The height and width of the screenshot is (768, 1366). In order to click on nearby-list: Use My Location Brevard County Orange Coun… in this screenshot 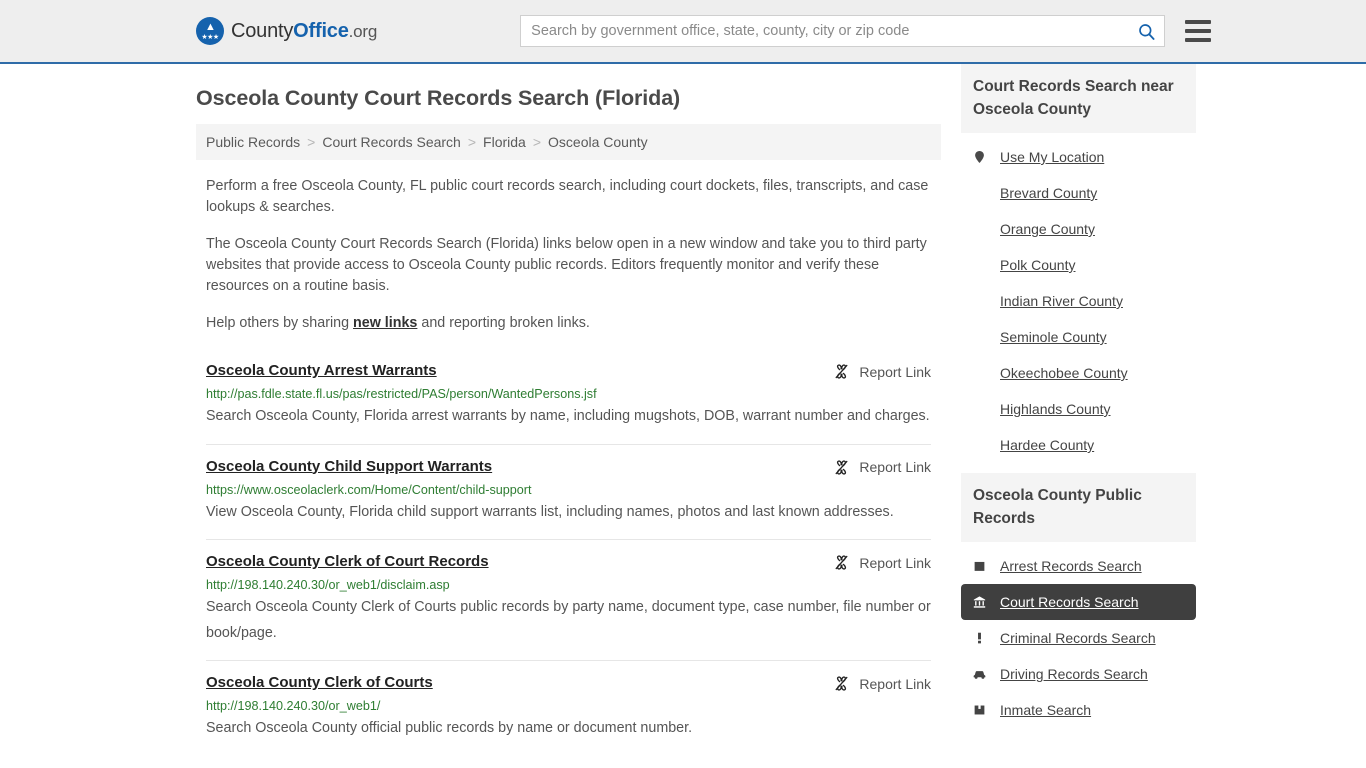, I will do `click(1078, 298)`.